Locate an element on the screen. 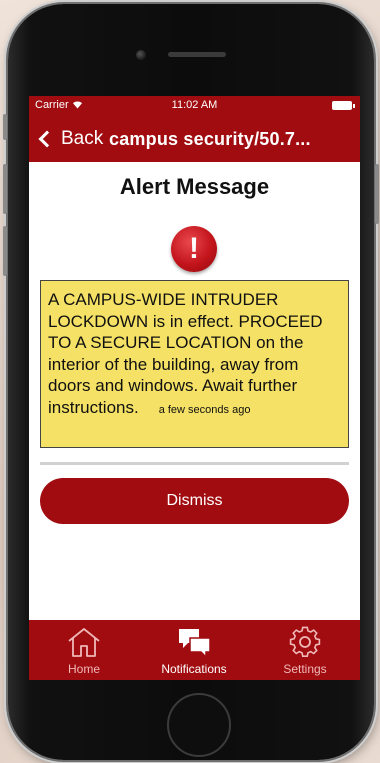 The width and height of the screenshot is (380, 763). status-bar: Carrier 11:02 AM is located at coordinates (194, 106).